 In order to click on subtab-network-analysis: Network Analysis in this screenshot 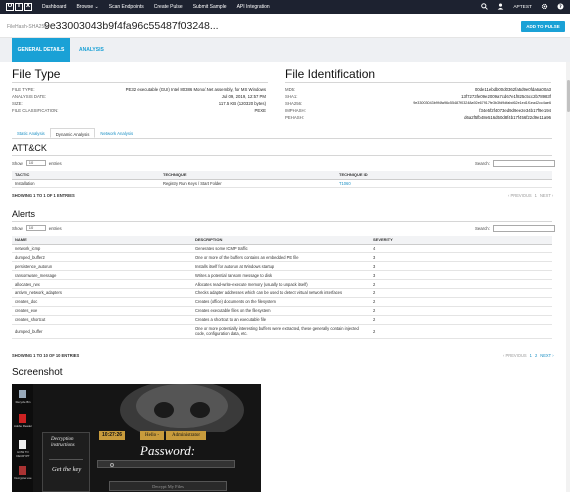, I will do `click(116, 133)`.